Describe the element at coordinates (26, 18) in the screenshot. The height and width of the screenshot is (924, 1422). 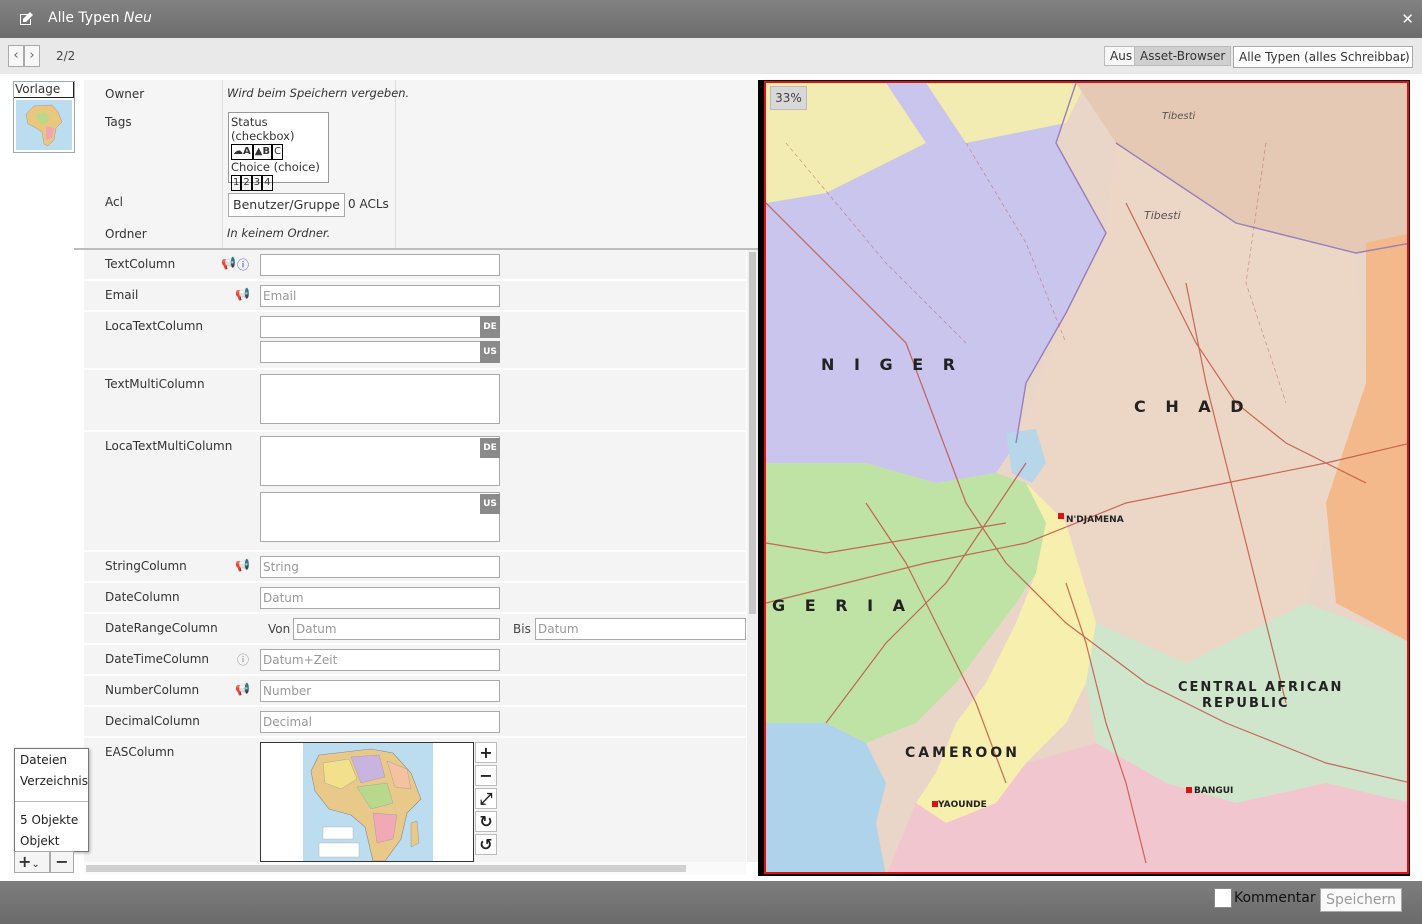
I see `edit-icon` at that location.